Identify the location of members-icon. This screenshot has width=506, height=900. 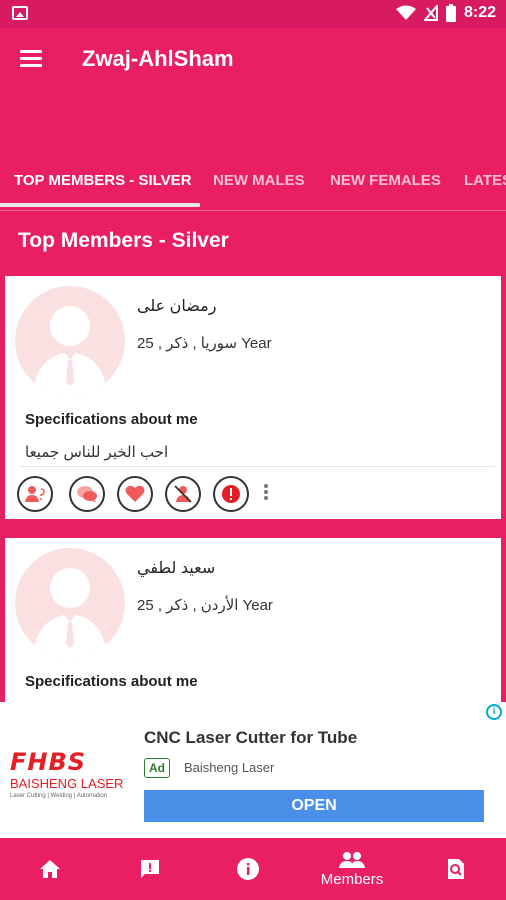
(352, 859).